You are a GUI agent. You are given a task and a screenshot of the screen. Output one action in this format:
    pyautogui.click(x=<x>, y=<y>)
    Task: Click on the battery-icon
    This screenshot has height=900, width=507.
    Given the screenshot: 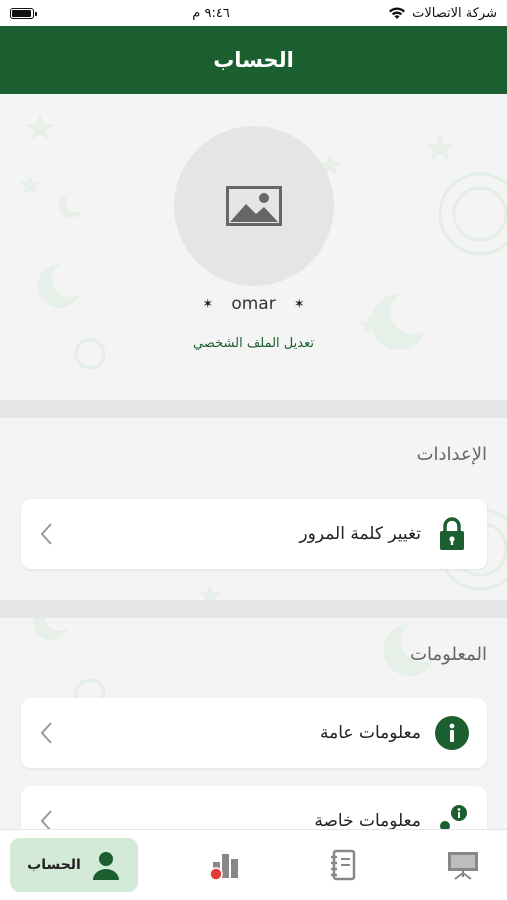 What is the action you would take?
    pyautogui.click(x=23, y=13)
    